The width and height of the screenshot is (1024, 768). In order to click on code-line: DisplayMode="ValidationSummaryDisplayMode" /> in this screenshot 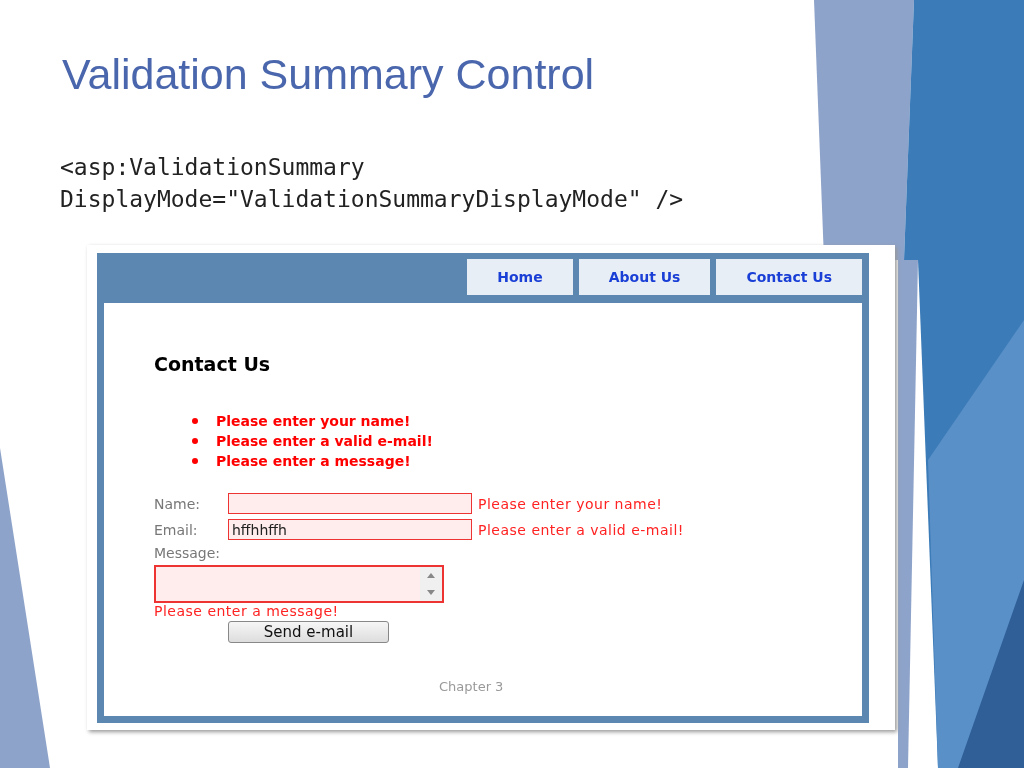, I will do `click(372, 199)`.